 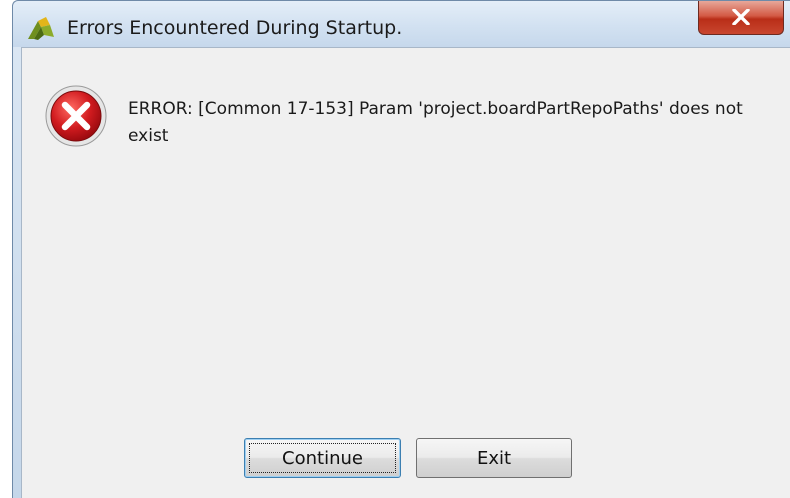 I want to click on close-icon, so click(x=741, y=17).